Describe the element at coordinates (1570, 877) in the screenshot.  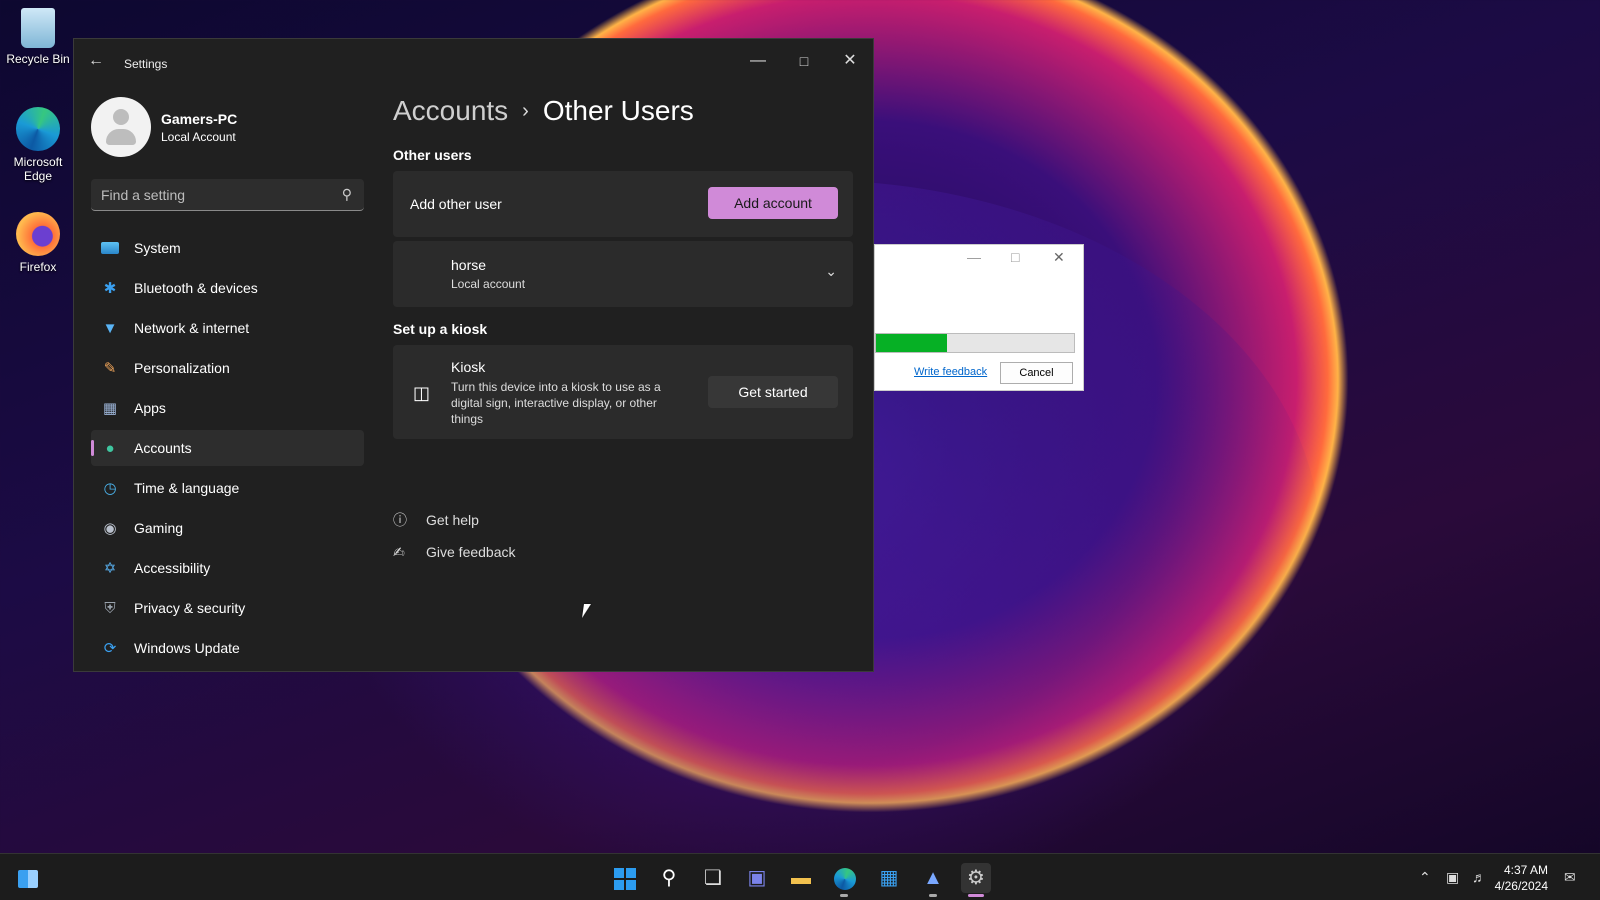
I see `notification-icon: ✉` at that location.